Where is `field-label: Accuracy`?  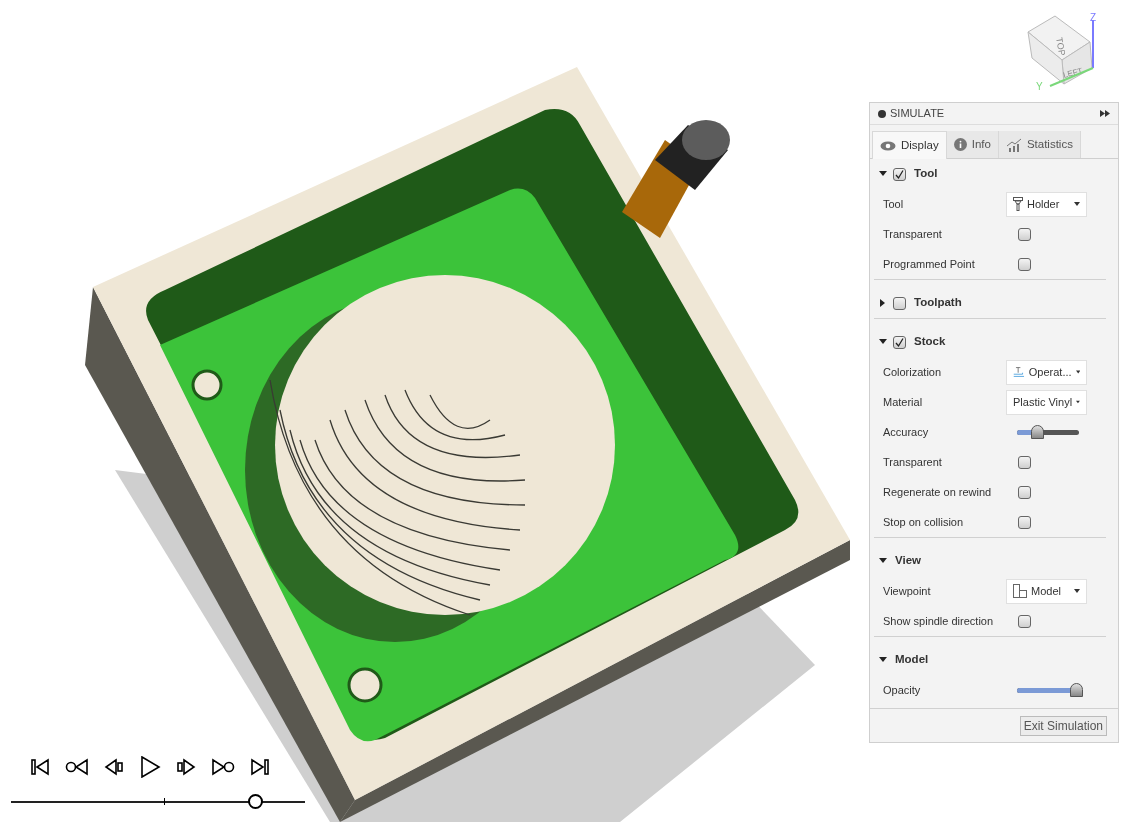
field-label: Accuracy is located at coordinates (906, 432).